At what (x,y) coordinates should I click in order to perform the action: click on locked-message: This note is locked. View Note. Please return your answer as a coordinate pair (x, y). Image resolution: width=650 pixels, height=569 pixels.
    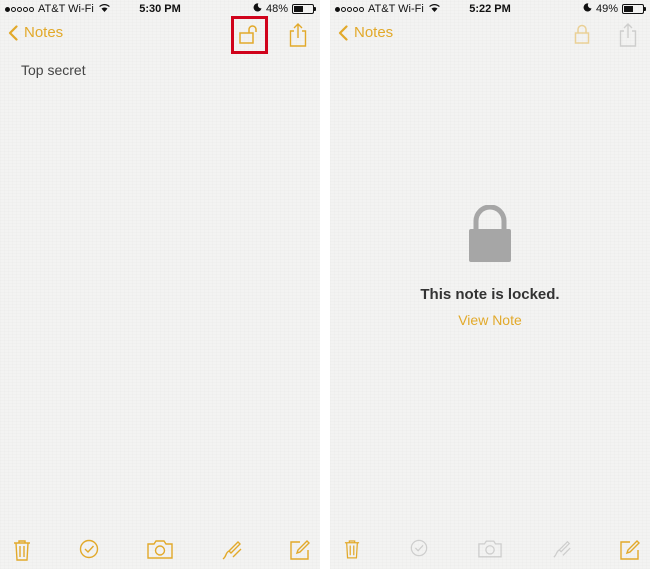
    Looking at the image, I should click on (490, 267).